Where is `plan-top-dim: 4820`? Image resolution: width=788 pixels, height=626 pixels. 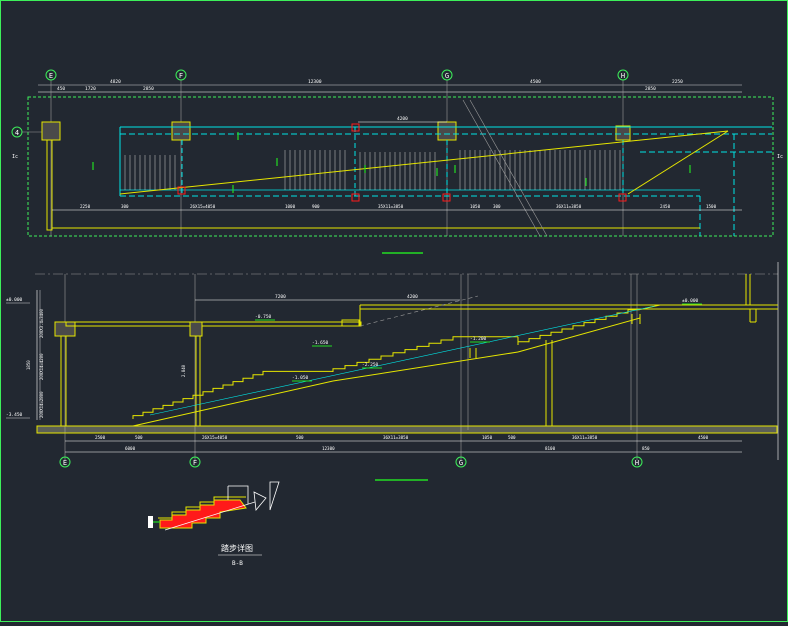
plan-top-dim: 4820 is located at coordinates (115, 82).